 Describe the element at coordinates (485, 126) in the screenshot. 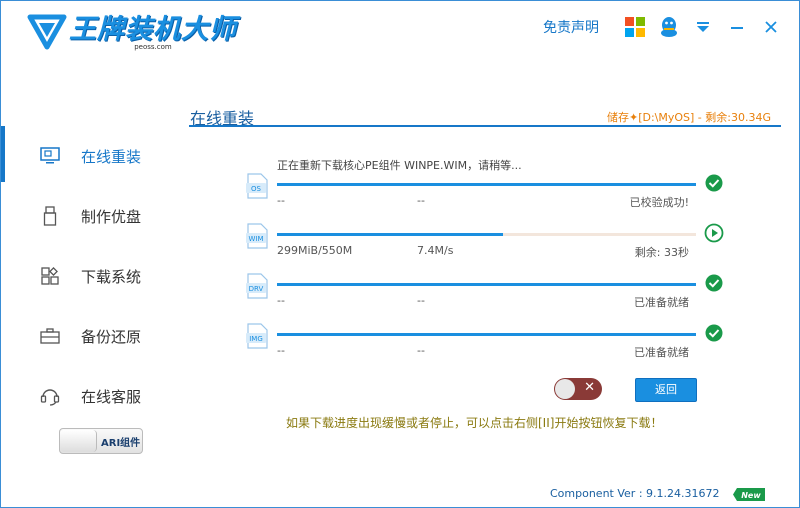

I see `title-divider` at that location.